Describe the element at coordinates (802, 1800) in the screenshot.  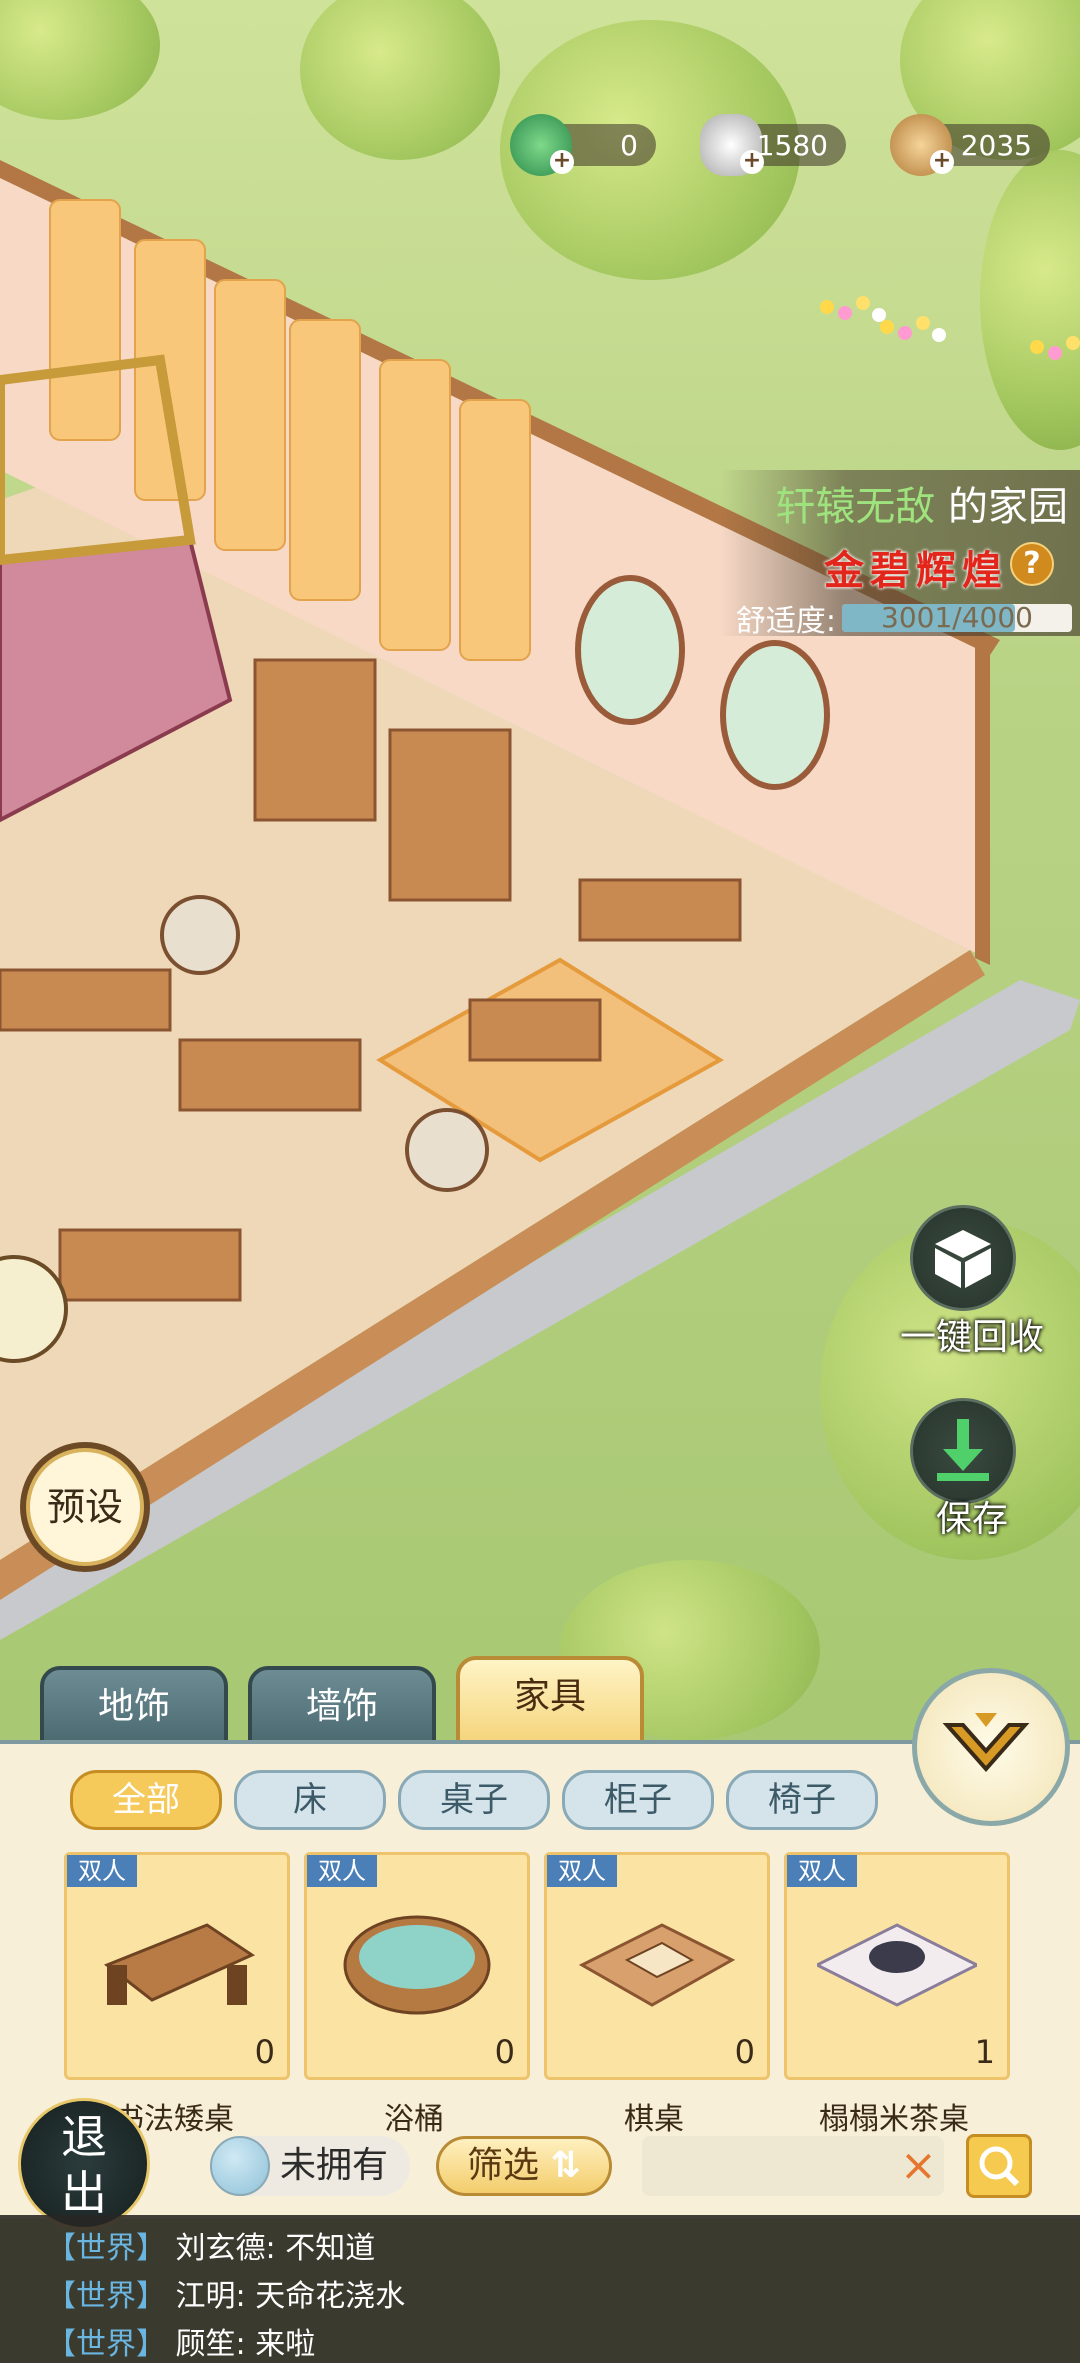
I see `chip-chair: 椅子` at that location.